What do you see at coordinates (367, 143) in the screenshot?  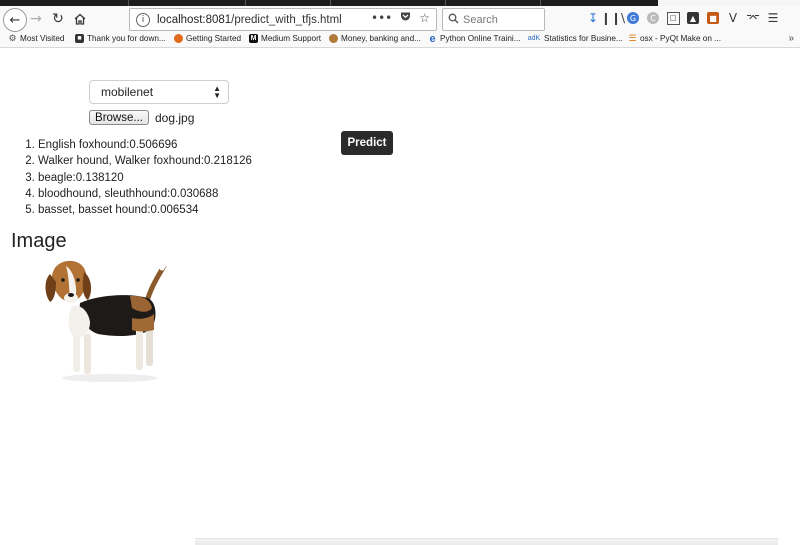 I see `predict-button: Predict` at bounding box center [367, 143].